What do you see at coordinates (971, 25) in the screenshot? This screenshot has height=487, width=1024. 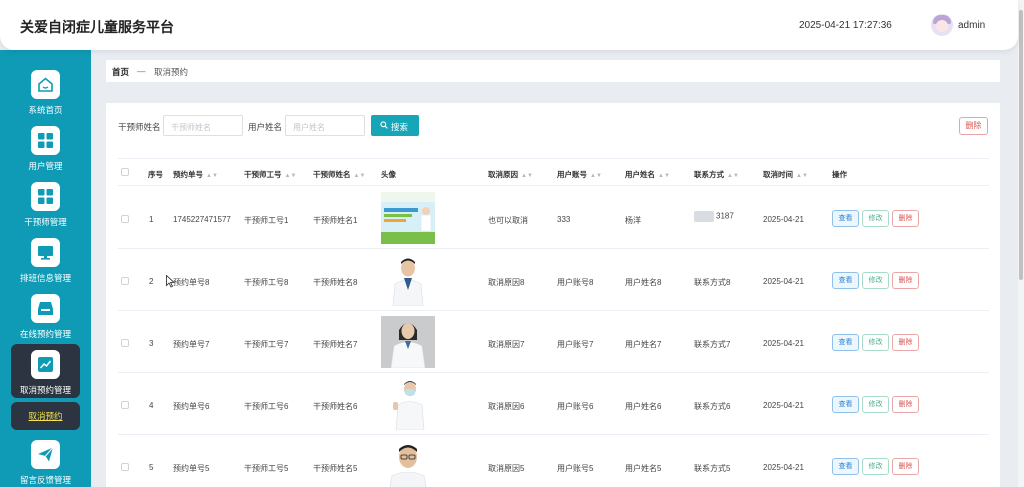 I see `username: admin` at bounding box center [971, 25].